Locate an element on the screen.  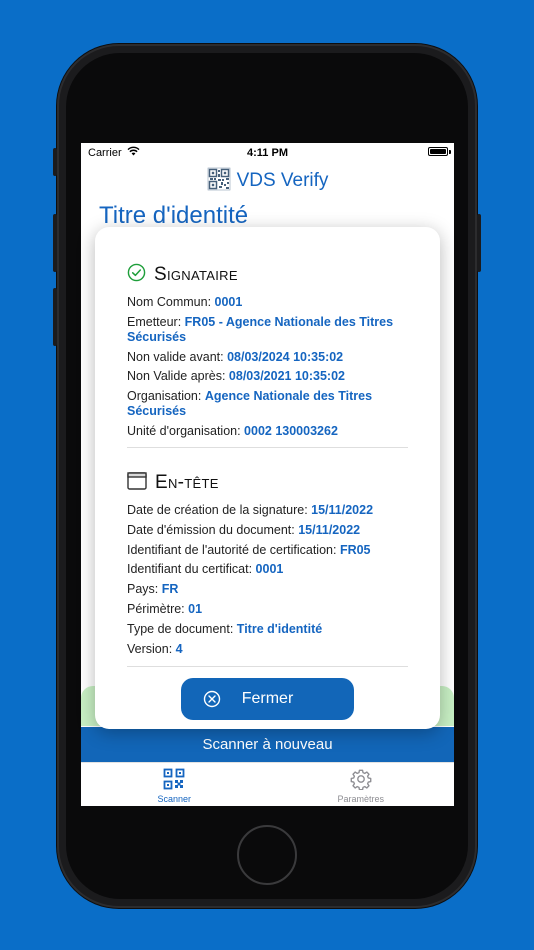
status-time: 4:11 PM is located at coordinates (267, 153).